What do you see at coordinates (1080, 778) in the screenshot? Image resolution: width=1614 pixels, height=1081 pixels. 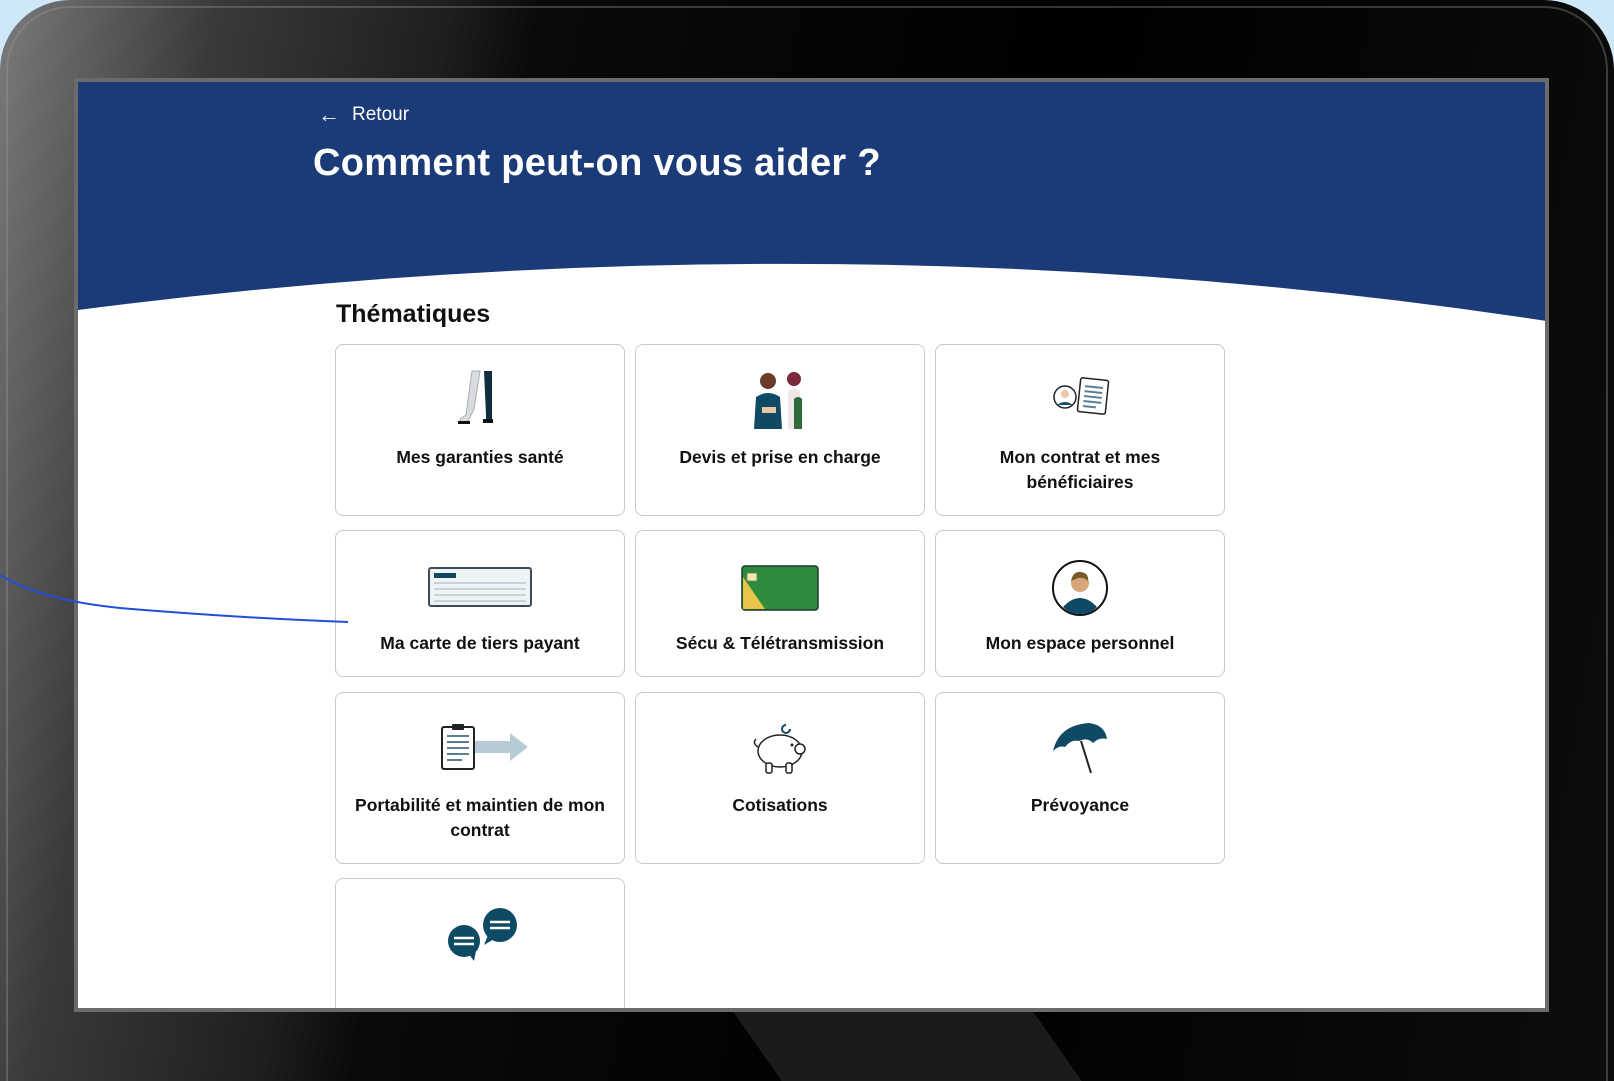 I see `tile-prevoyance: Prévoyance` at bounding box center [1080, 778].